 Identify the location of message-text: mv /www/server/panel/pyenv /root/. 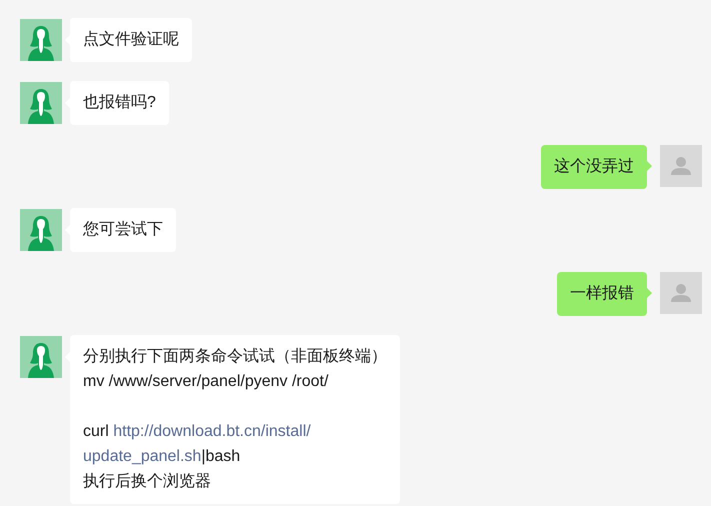
(205, 381).